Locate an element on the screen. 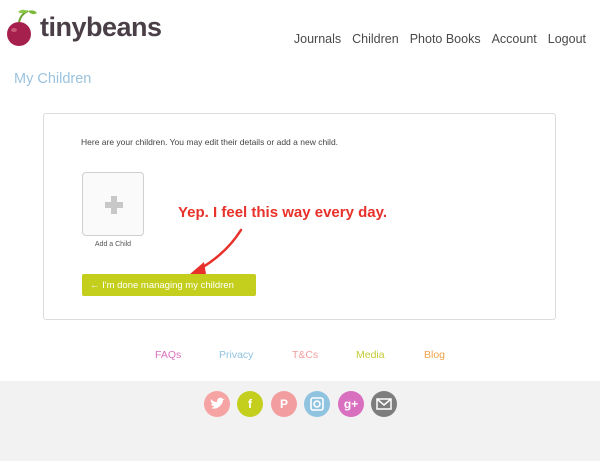 The height and width of the screenshot is (461, 600). brand-name: tinybeans is located at coordinates (101, 27).